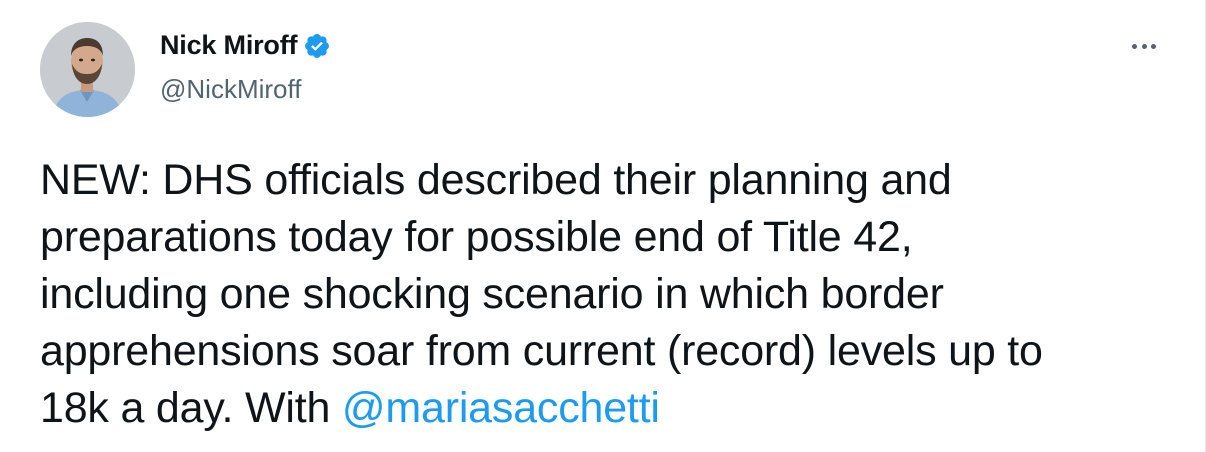 The width and height of the screenshot is (1206, 452). Describe the element at coordinates (230, 89) in the screenshot. I see `author-handle: @NickMiroff` at that location.